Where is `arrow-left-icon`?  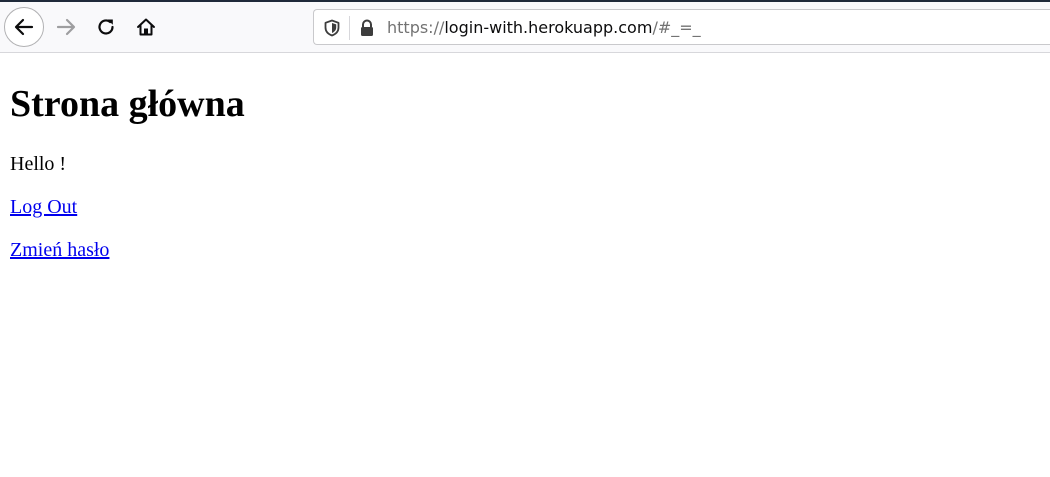 arrow-left-icon is located at coordinates (24, 27).